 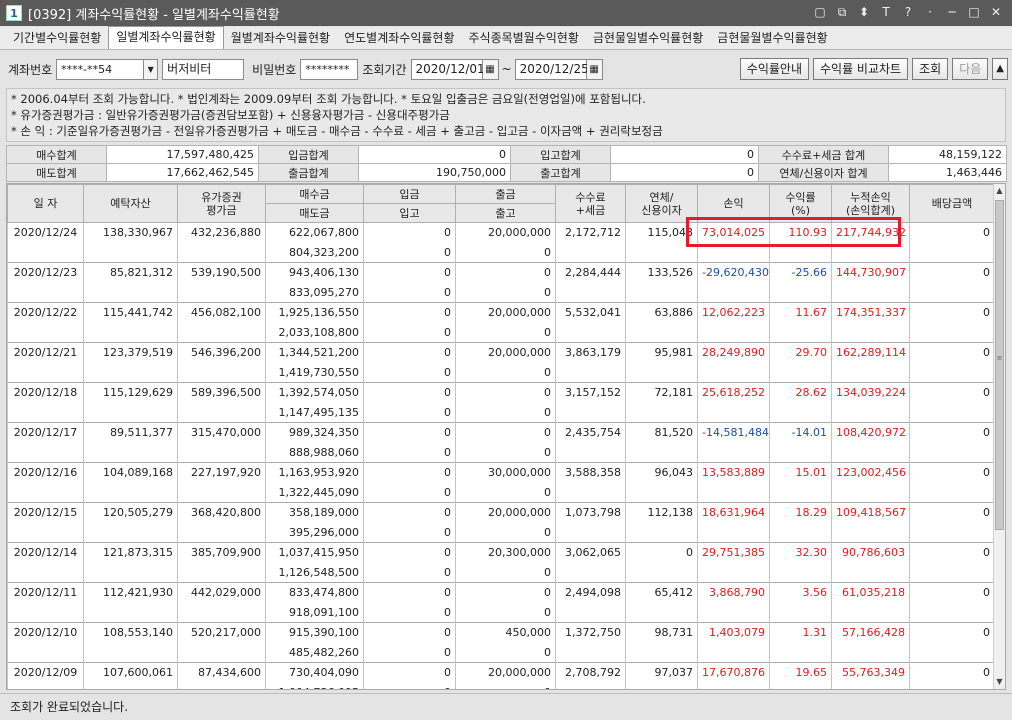 What do you see at coordinates (501, 252) in the screenshot?
I see `table-row-sub: 804,323,200 0 0` at bounding box center [501, 252].